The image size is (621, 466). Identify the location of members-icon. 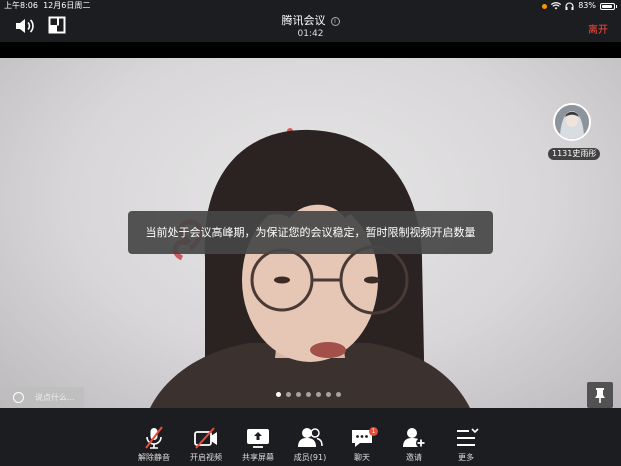
(310, 437).